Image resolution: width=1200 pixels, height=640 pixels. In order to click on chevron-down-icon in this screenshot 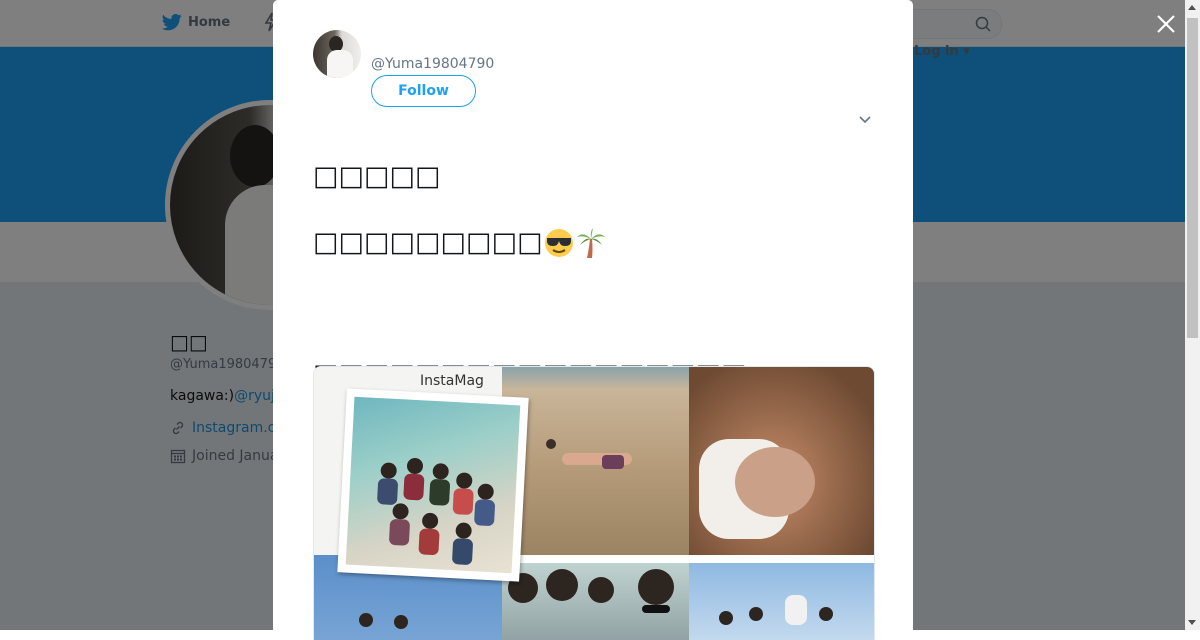, I will do `click(865, 119)`.